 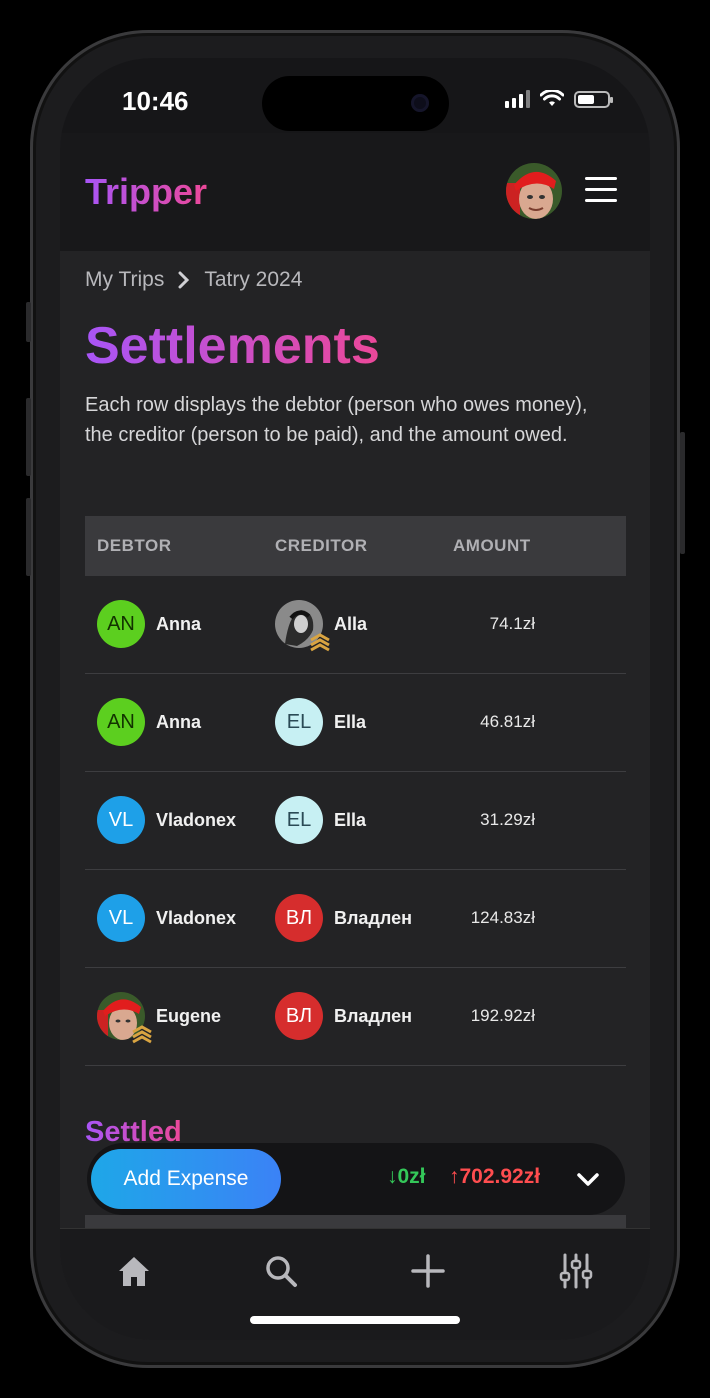 I want to click on breadcrumb-current: Tatry 2024, so click(x=253, y=280).